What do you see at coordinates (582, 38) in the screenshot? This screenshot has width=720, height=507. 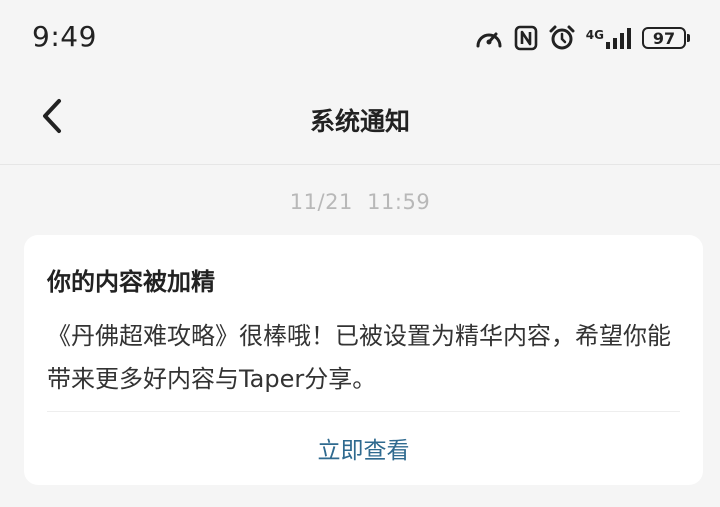 I see `status-icons: 4G 97` at bounding box center [582, 38].